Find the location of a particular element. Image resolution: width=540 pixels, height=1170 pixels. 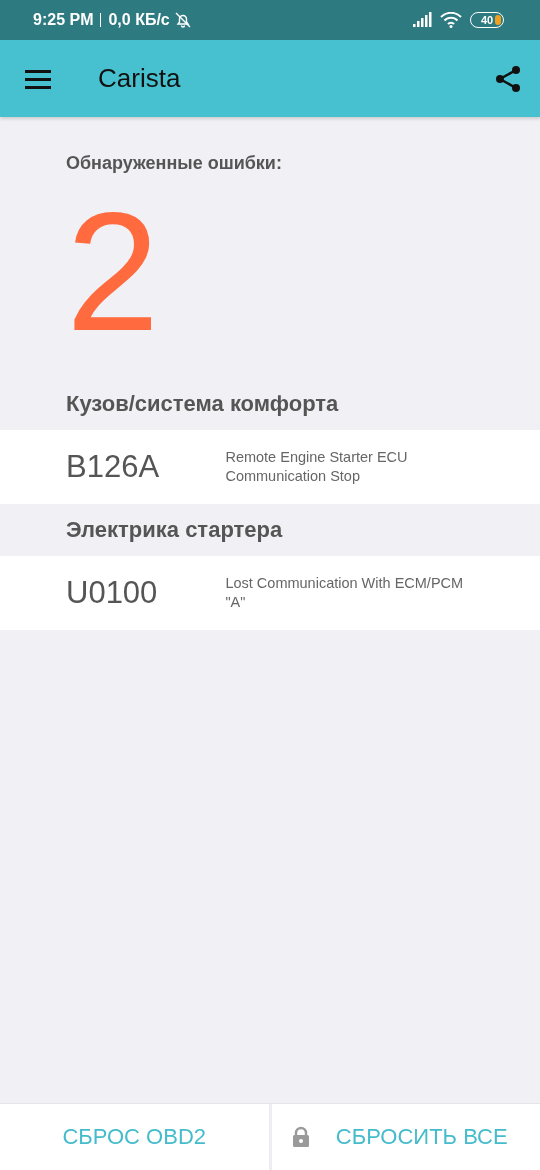

muted-bell-icon is located at coordinates (182, 20).